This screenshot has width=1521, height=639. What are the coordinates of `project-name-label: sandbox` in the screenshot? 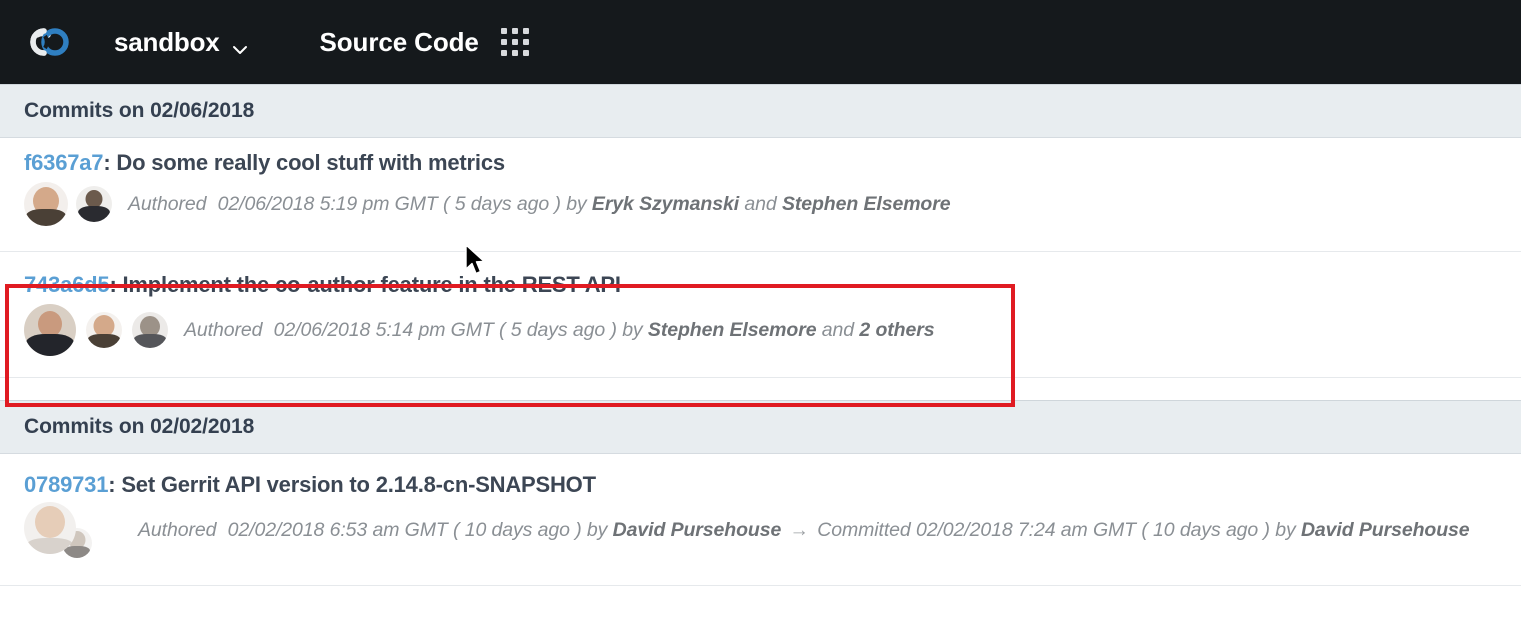 It's located at (167, 41).